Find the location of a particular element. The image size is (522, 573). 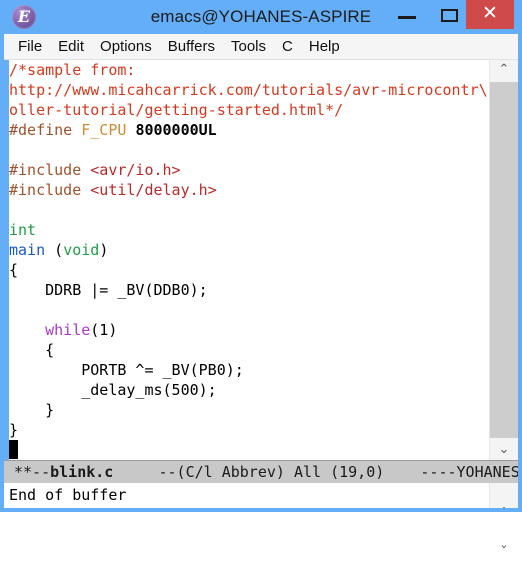

menu-item-c: C is located at coordinates (287, 46).